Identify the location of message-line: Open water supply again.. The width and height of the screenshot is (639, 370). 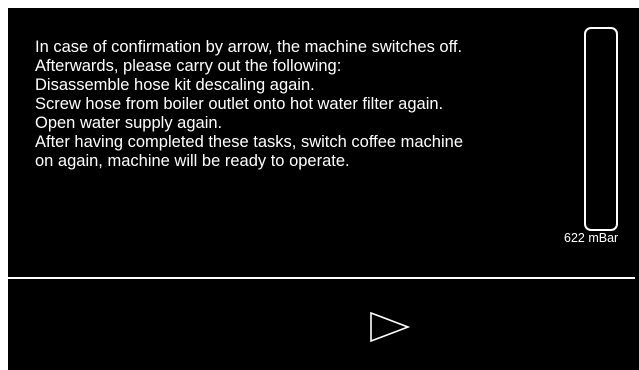
(129, 123).